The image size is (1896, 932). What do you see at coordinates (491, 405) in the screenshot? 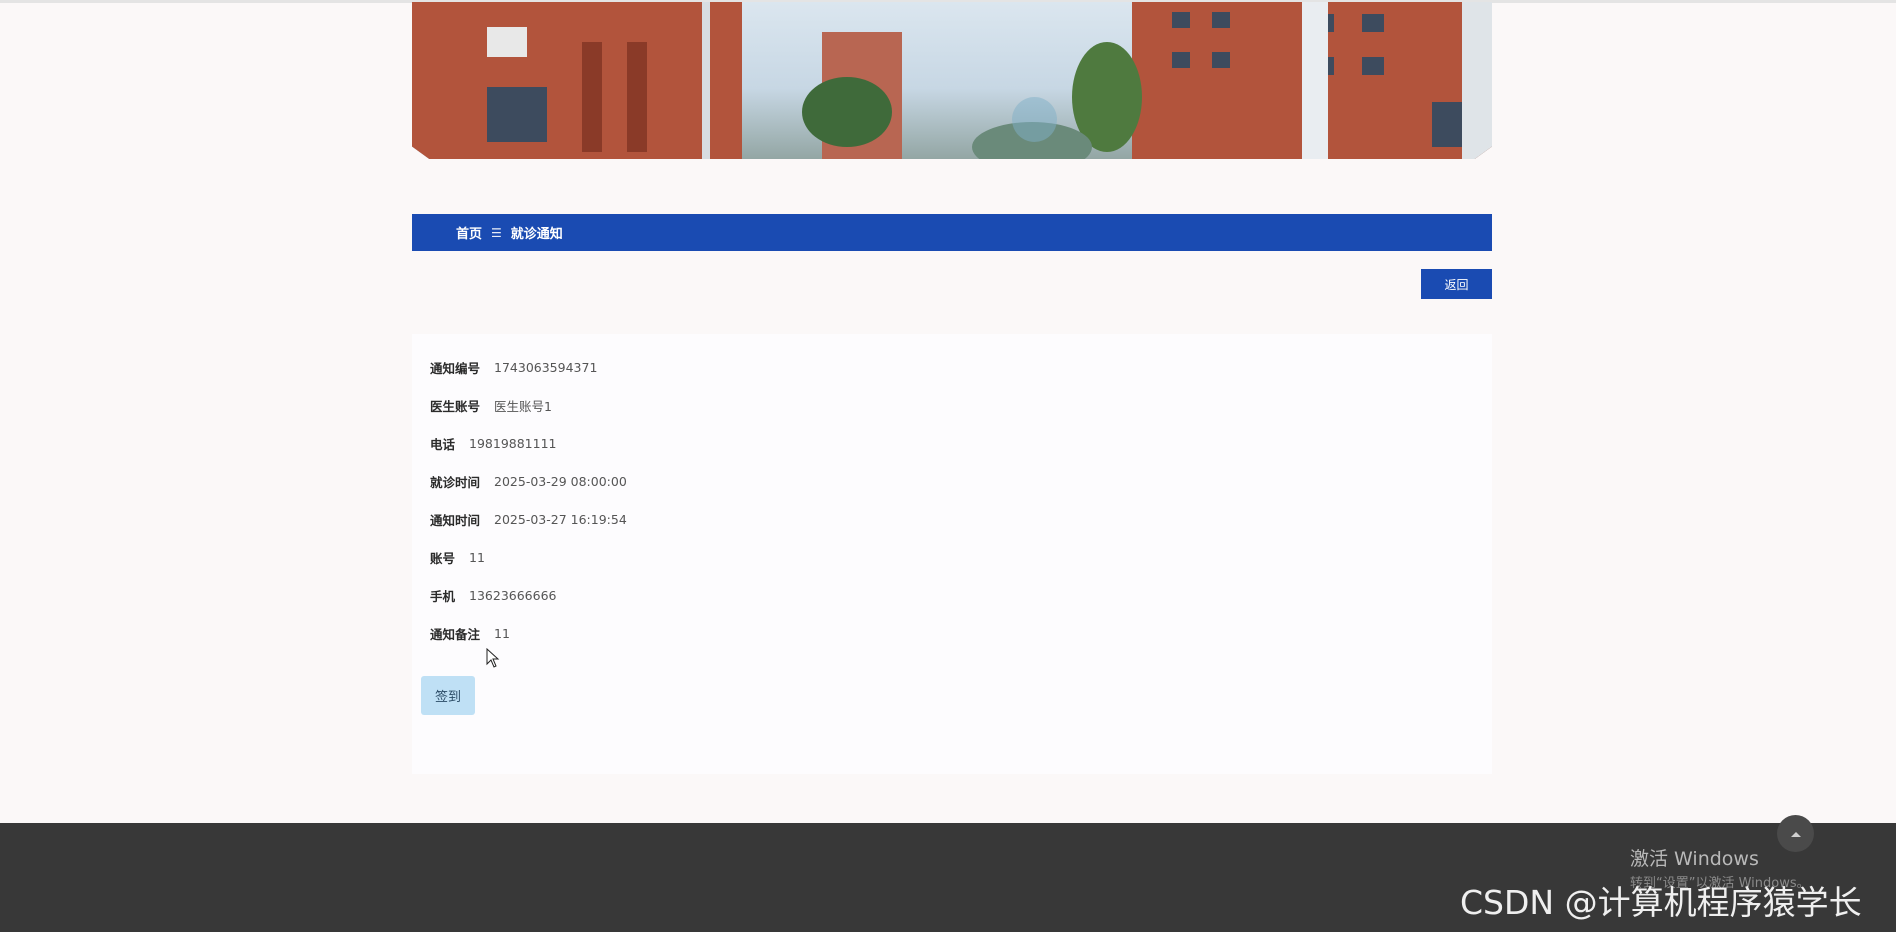
I see `detail-row-doctor-account: 医生账号 医生账号1` at bounding box center [491, 405].